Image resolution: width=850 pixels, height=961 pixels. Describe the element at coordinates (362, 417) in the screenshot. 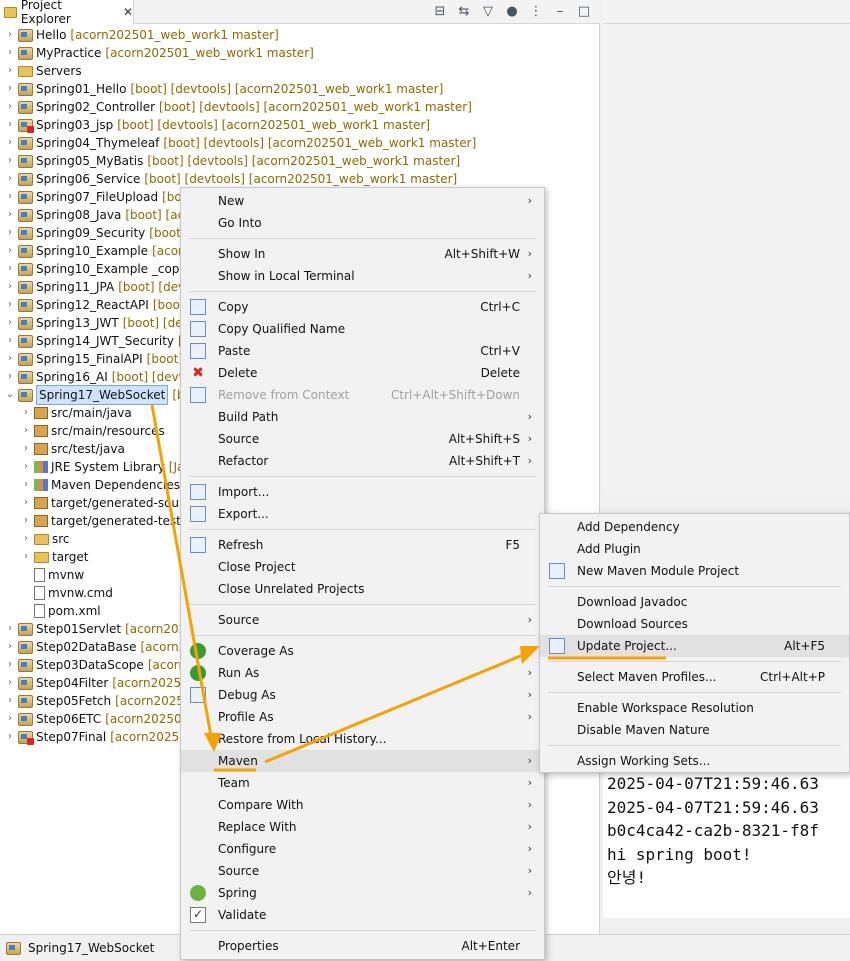

I see `menu-item-build-path: Build Path ›` at that location.